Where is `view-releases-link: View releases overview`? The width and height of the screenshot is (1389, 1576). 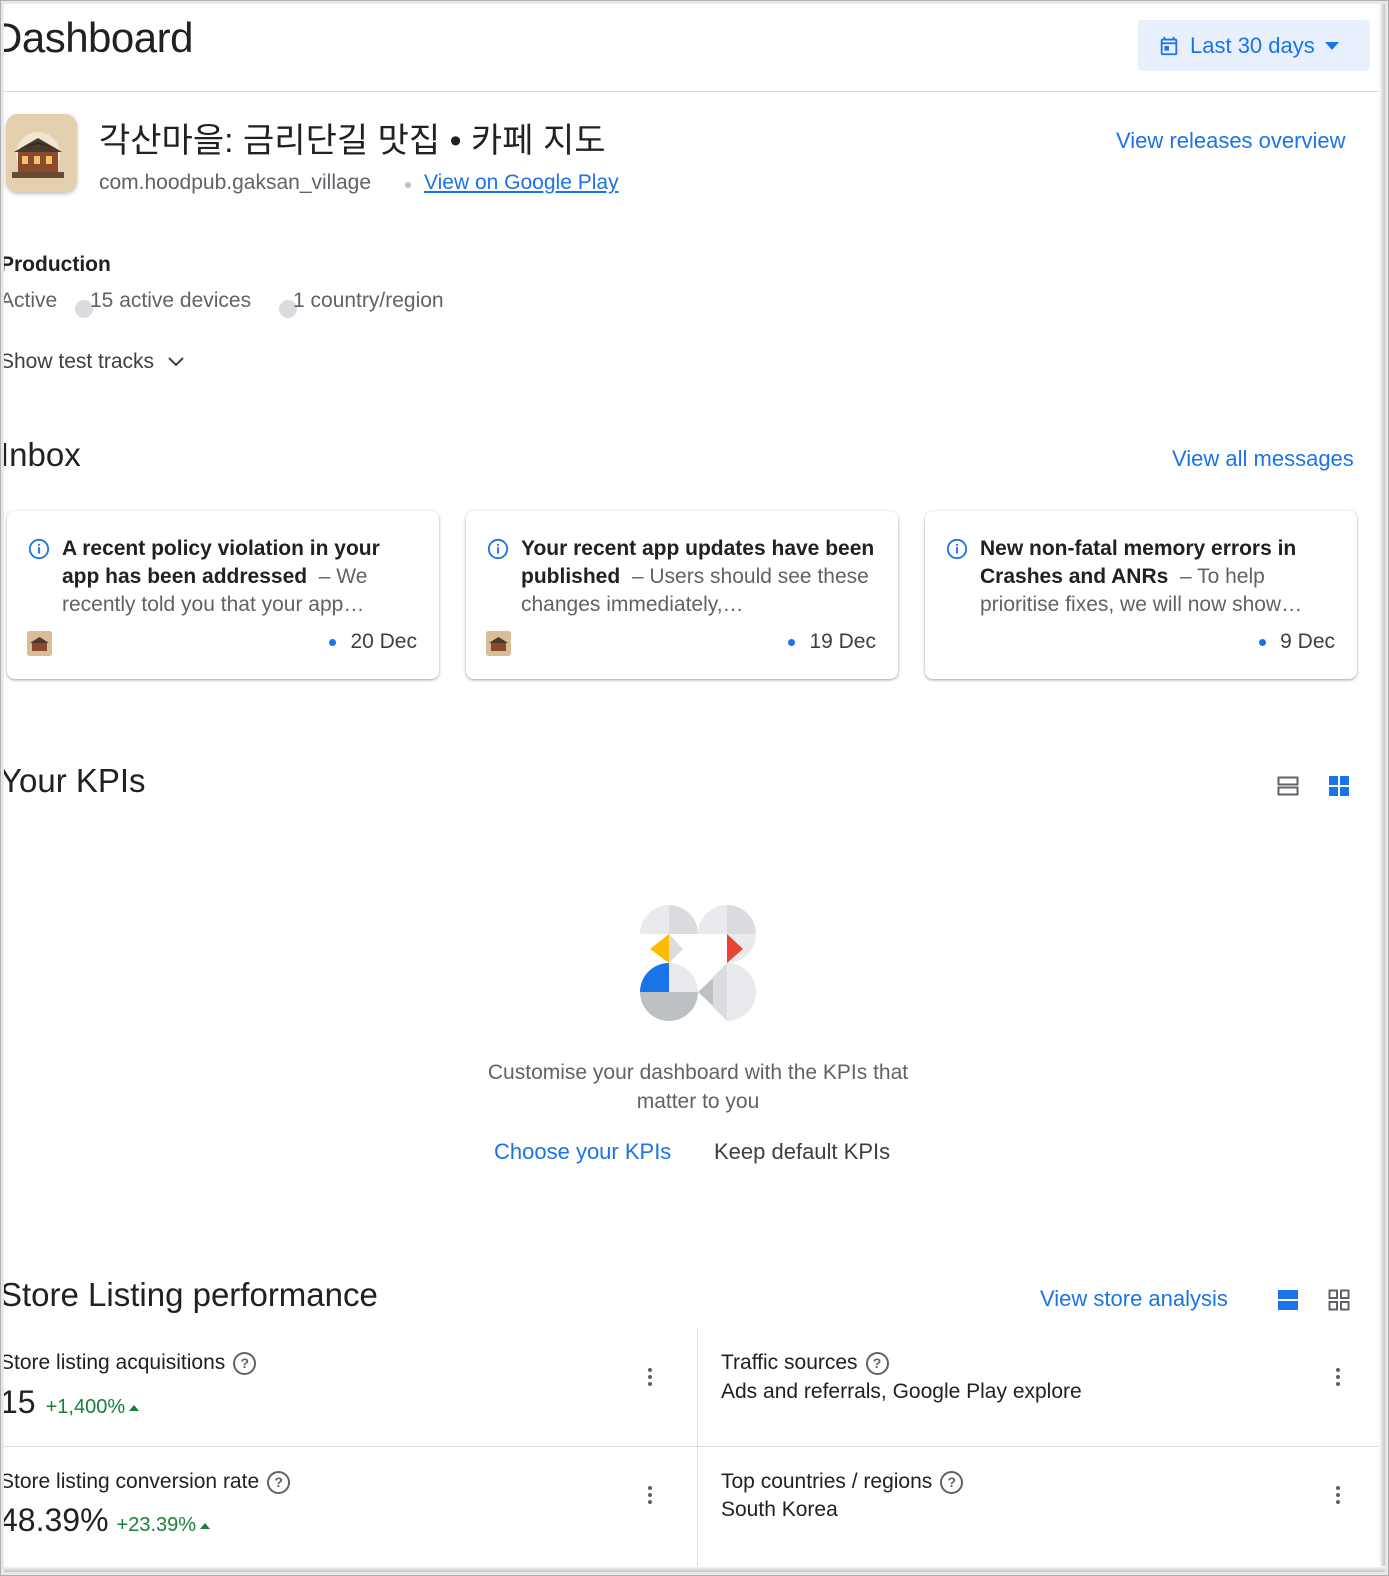
view-releases-link: View releases overview is located at coordinates (1230, 141).